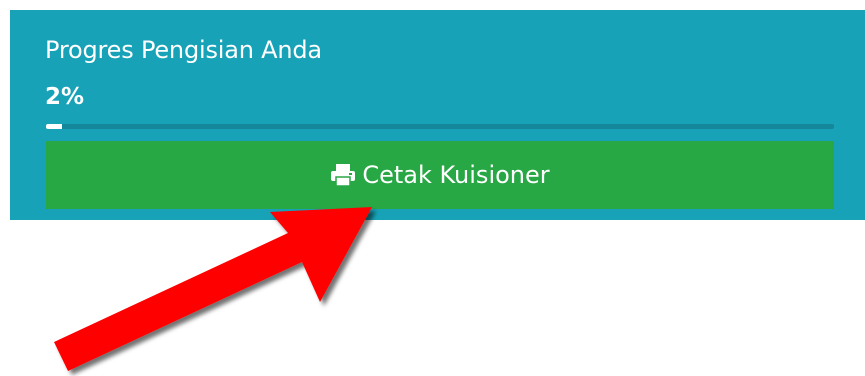 Image resolution: width=865 pixels, height=376 pixels. What do you see at coordinates (456, 175) in the screenshot?
I see `print-button-label: Cetak Kuisioner` at bounding box center [456, 175].